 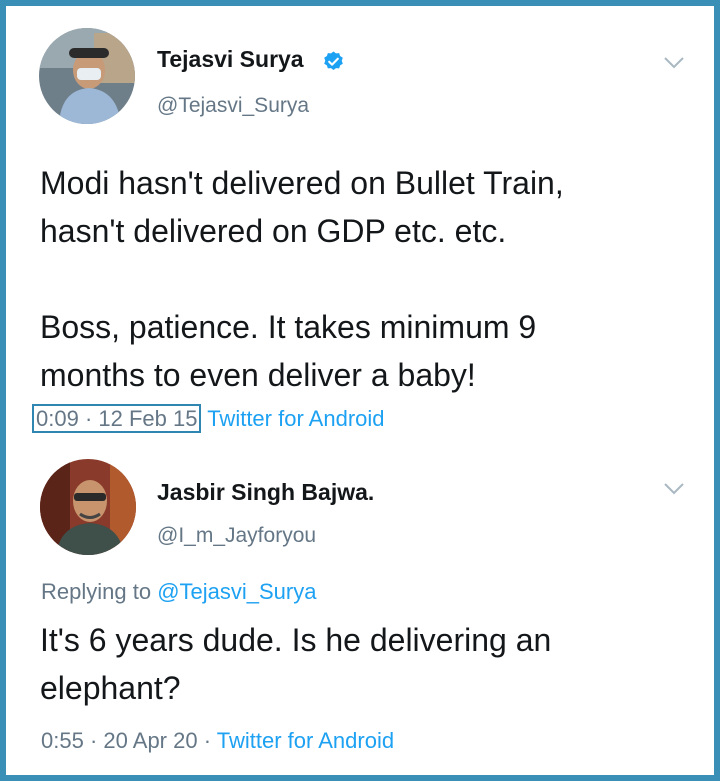 What do you see at coordinates (230, 59) in the screenshot?
I see `author-name: Tejasvi Surya` at bounding box center [230, 59].